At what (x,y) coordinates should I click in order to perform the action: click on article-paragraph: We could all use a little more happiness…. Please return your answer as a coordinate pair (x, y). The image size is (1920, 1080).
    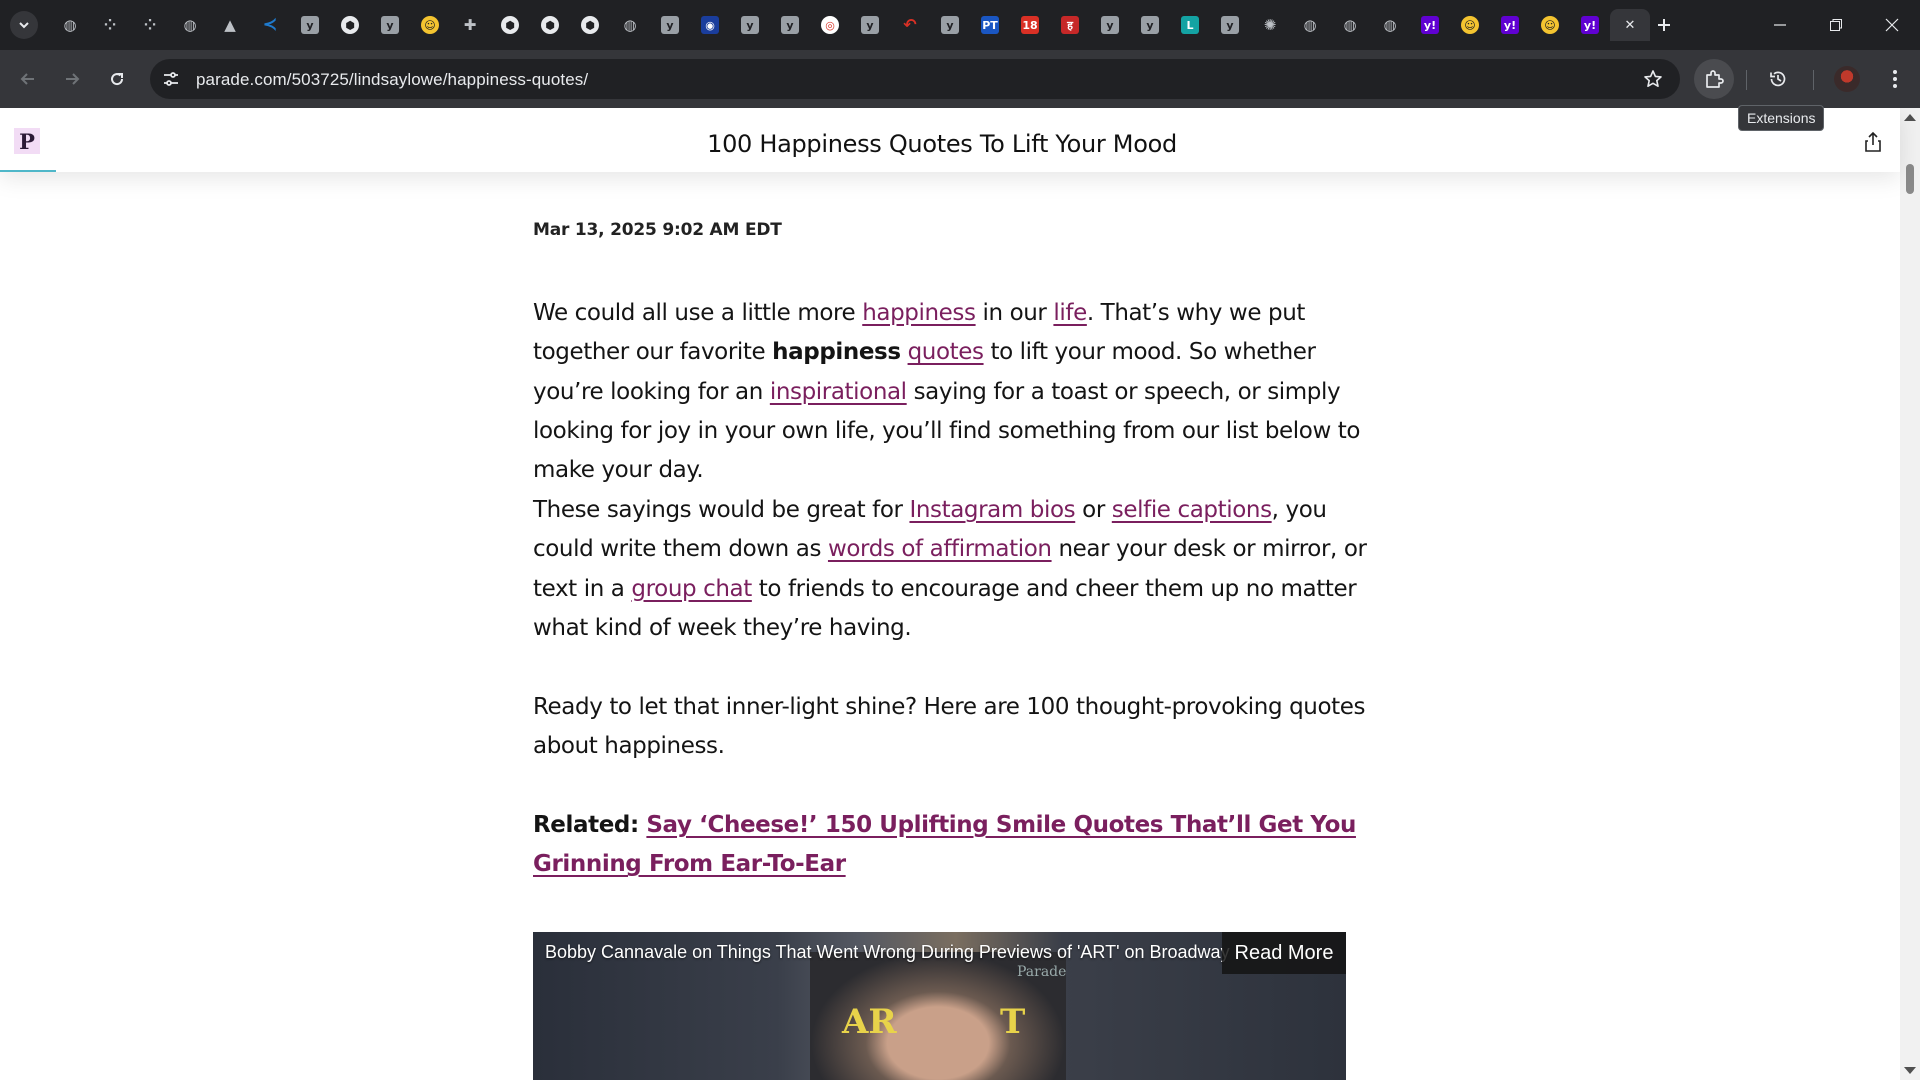
    Looking at the image, I should click on (955, 392).